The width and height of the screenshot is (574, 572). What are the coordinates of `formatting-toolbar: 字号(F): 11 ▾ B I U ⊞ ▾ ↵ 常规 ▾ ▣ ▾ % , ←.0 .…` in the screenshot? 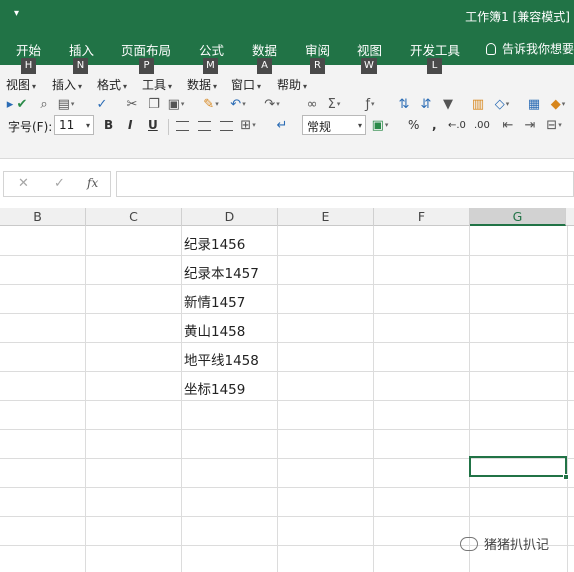 It's located at (287, 128).